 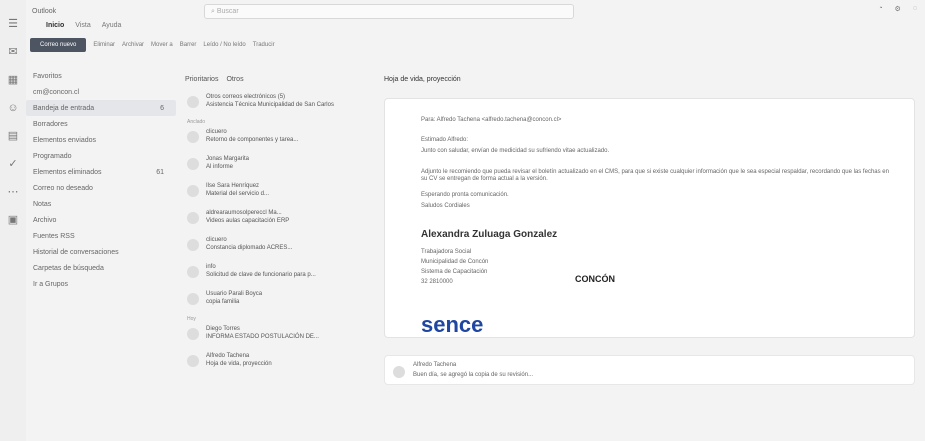 I want to click on menu-bar: Inicio Vista Ayuda, so click(x=475, y=28).